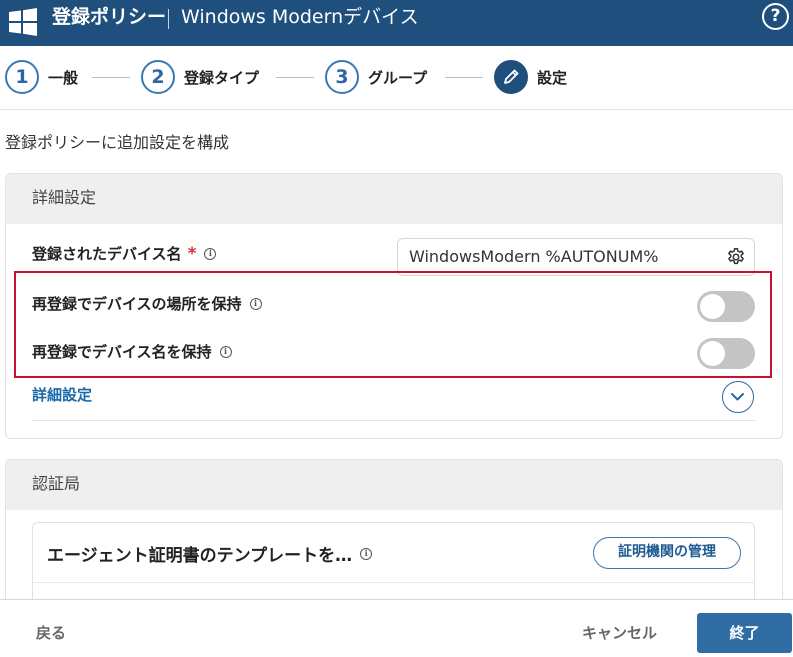 This screenshot has height=657, width=793. What do you see at coordinates (738, 397) in the screenshot?
I see `chevron-down-icon` at bounding box center [738, 397].